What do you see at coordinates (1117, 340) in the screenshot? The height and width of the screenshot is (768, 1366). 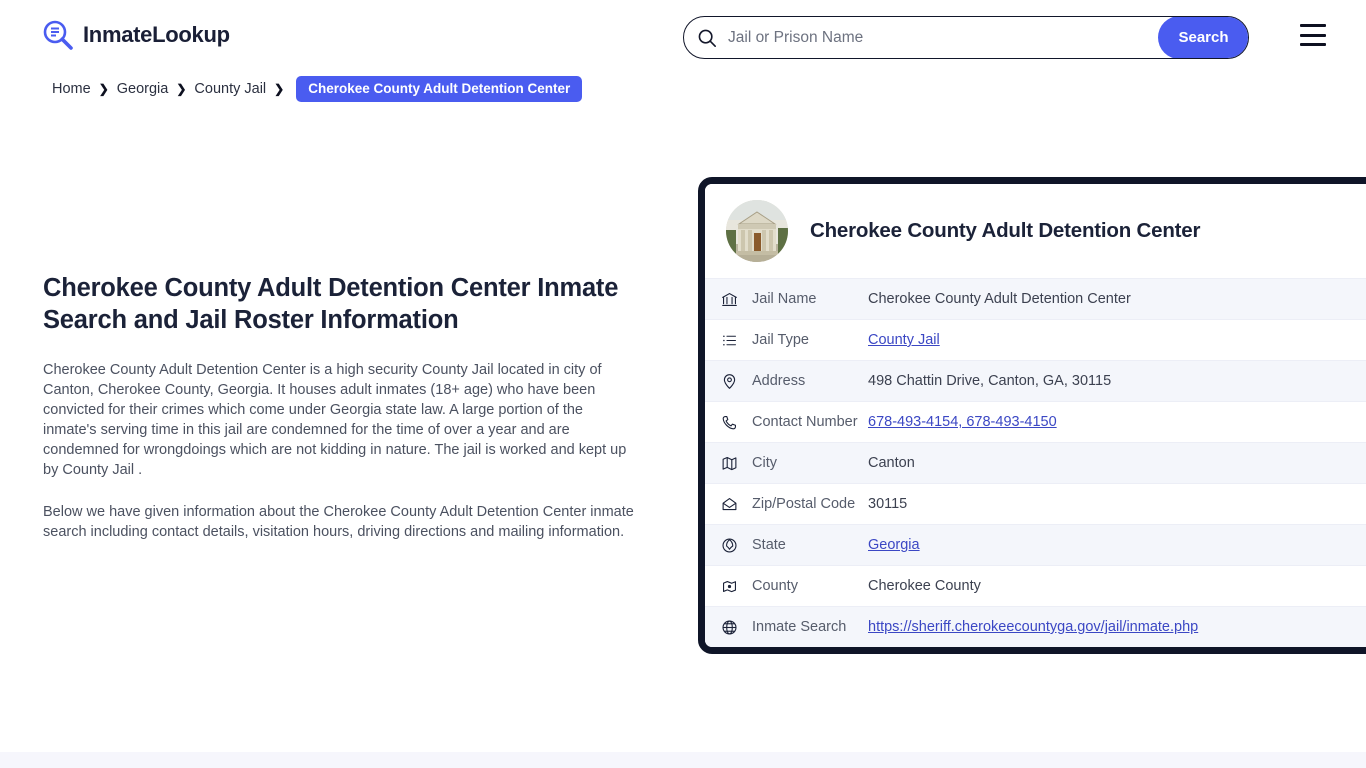 I see `row-value: County Jail` at bounding box center [1117, 340].